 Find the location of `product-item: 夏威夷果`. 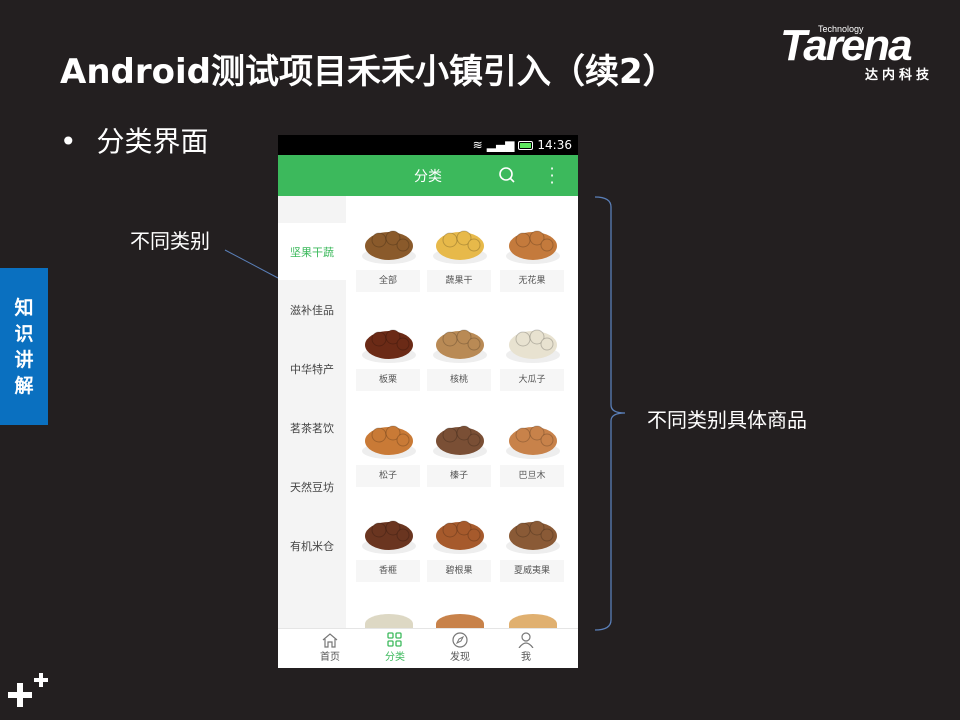

product-item: 夏威夷果 is located at coordinates (533, 543).